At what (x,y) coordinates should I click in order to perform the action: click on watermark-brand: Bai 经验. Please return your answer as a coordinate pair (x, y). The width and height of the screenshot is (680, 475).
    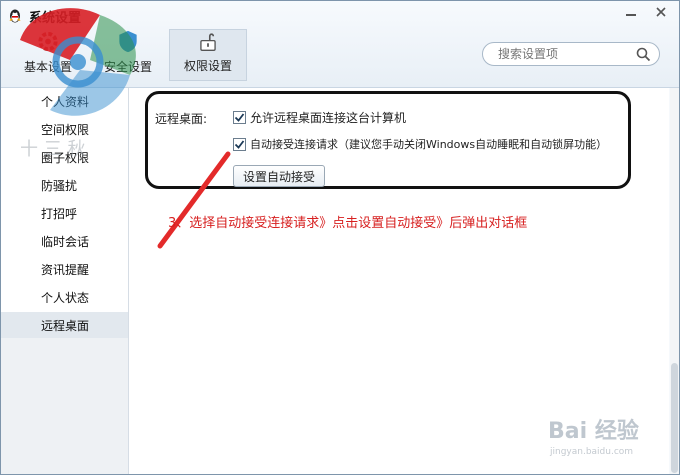
    Looking at the image, I should click on (593, 431).